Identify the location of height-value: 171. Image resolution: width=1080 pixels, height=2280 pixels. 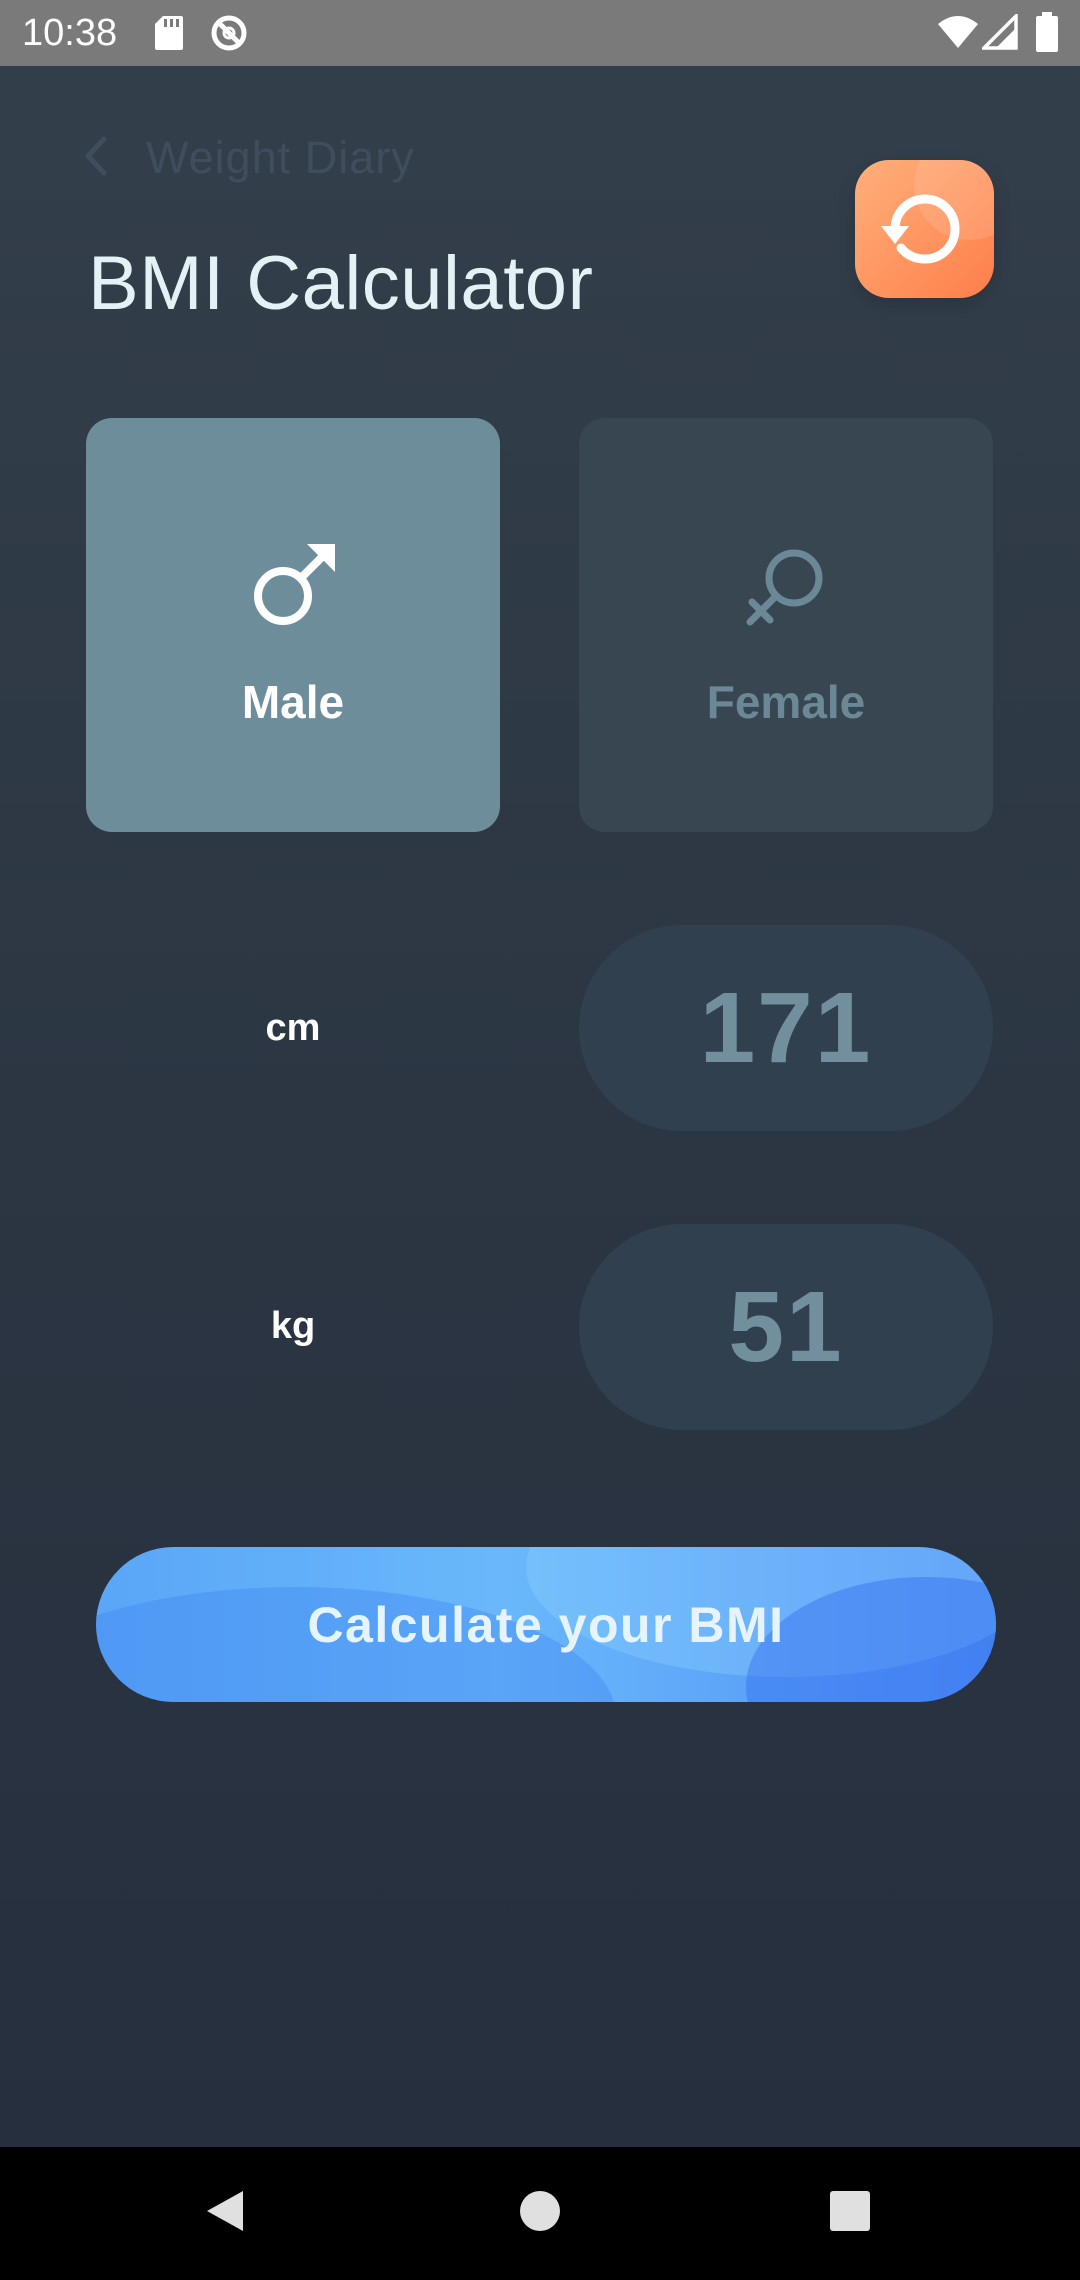
(786, 1028).